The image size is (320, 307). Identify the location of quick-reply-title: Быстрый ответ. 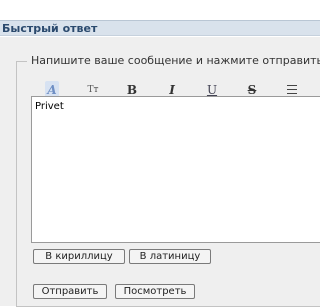
(50, 28).